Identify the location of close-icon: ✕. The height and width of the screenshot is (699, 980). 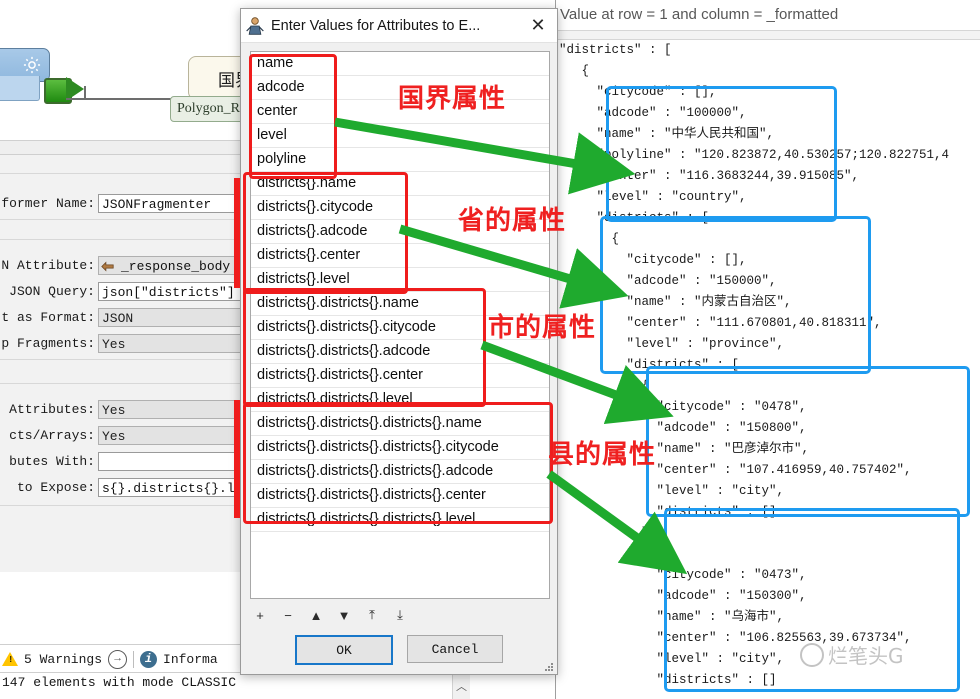
(538, 26).